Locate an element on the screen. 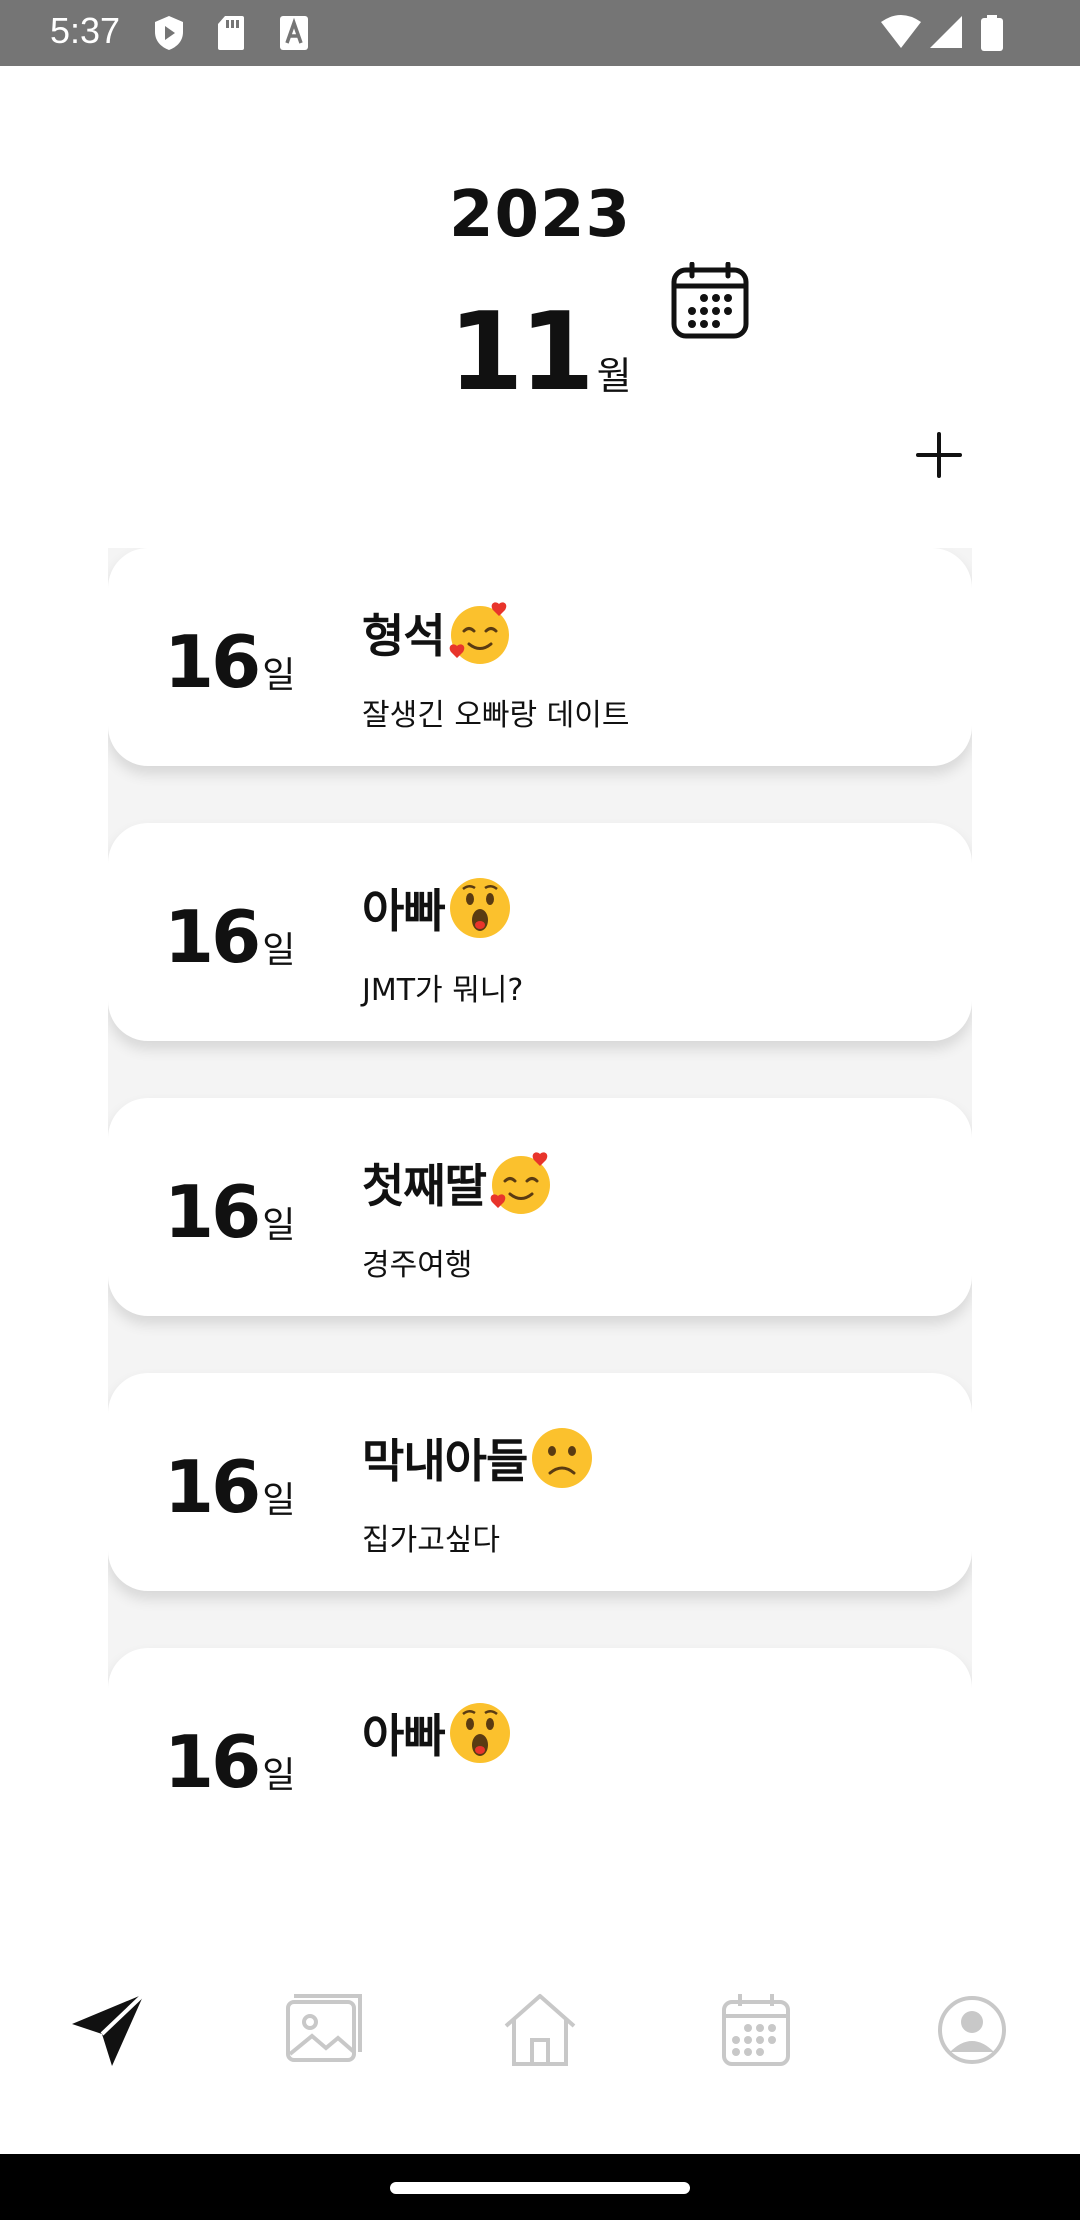  status-time: 5:37 is located at coordinates (85, 30).